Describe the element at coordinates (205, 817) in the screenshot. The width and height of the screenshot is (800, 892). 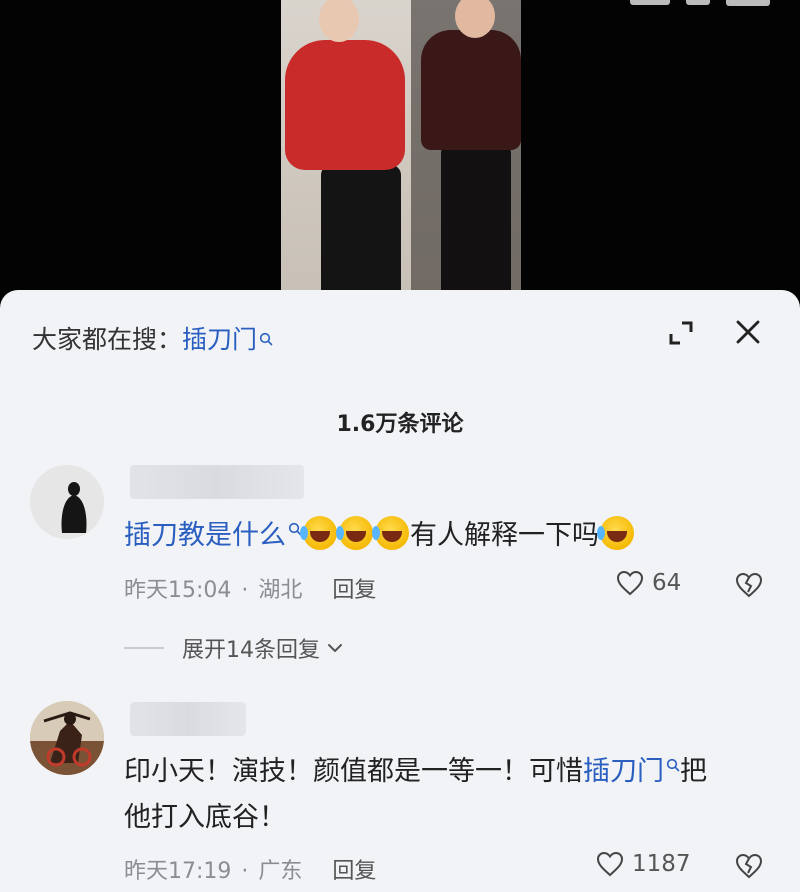
I see `comment-text-line2: 他打入底谷！` at that location.